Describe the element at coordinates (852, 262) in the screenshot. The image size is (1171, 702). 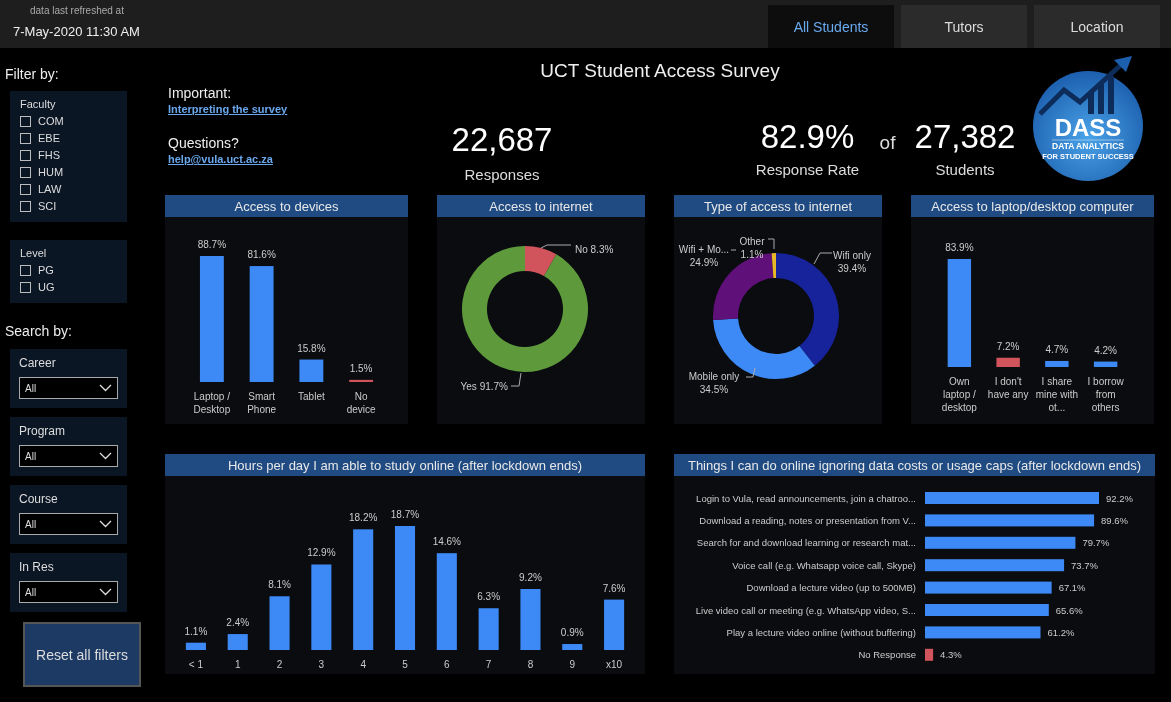
I see `slice-label: Wifi only 39.4%` at that location.